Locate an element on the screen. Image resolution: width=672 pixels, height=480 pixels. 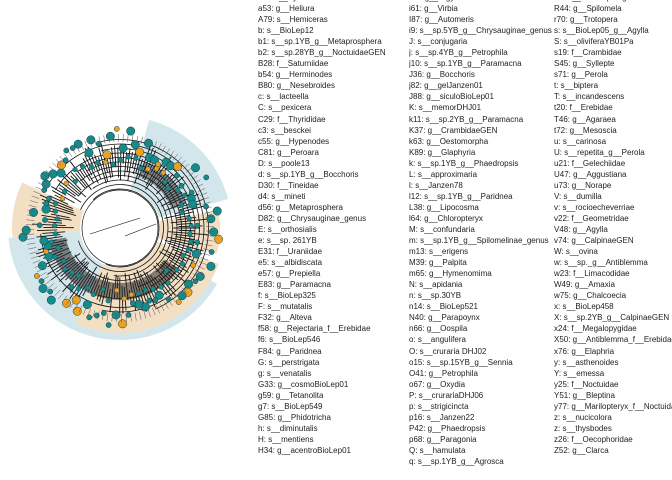
legend-entry: x: s__BioLep458 is located at coordinates (584, 307).